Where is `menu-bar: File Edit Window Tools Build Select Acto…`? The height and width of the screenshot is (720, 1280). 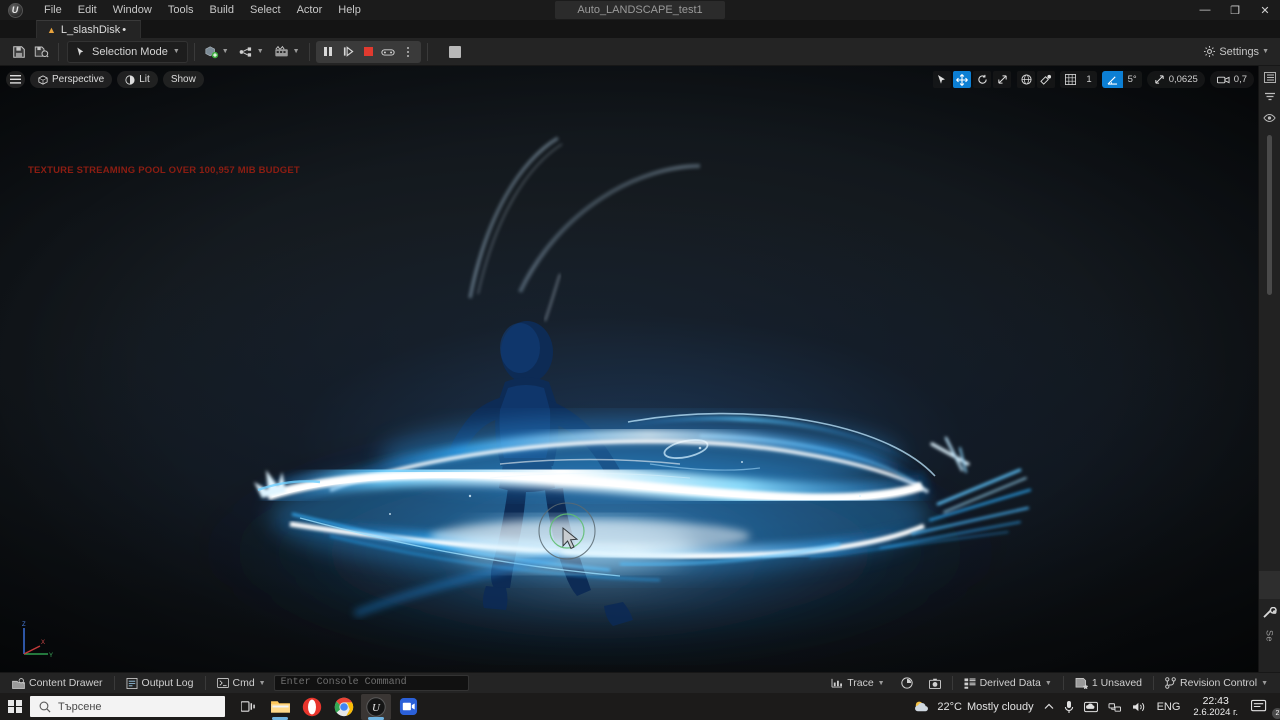 menu-bar: File Edit Window Tools Build Select Acto… is located at coordinates (202, 10).